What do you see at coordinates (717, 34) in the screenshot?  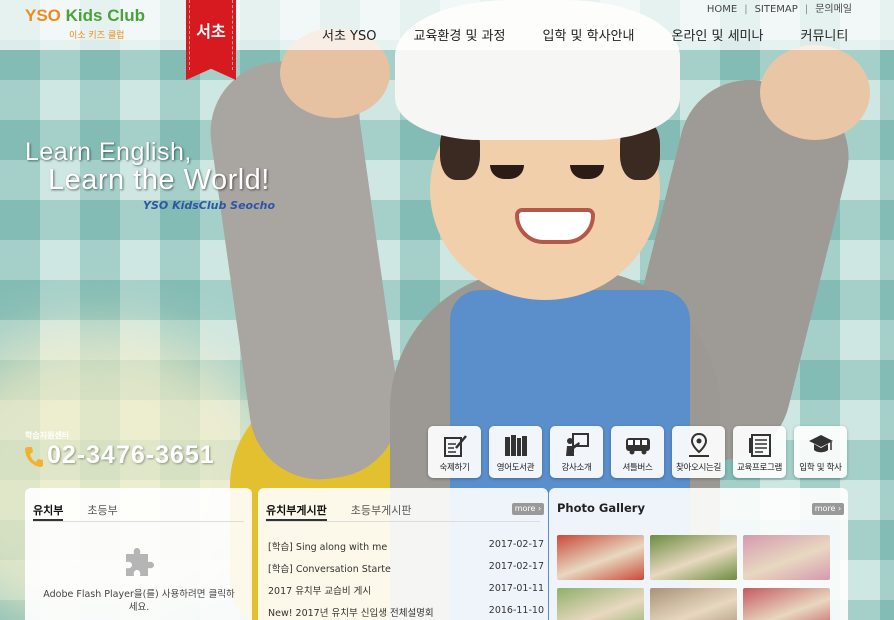 I see `nav-item-online-seminar: 온라인 및 세미나` at bounding box center [717, 34].